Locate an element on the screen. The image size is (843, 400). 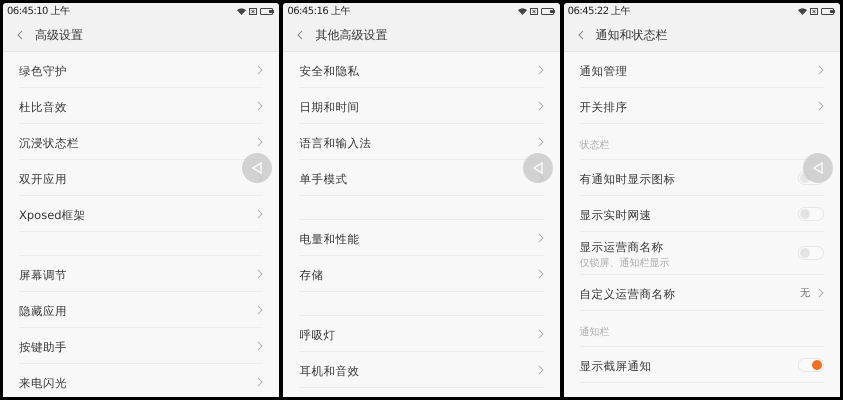
row-label: 有通知时显示图标 is located at coordinates (628, 179).